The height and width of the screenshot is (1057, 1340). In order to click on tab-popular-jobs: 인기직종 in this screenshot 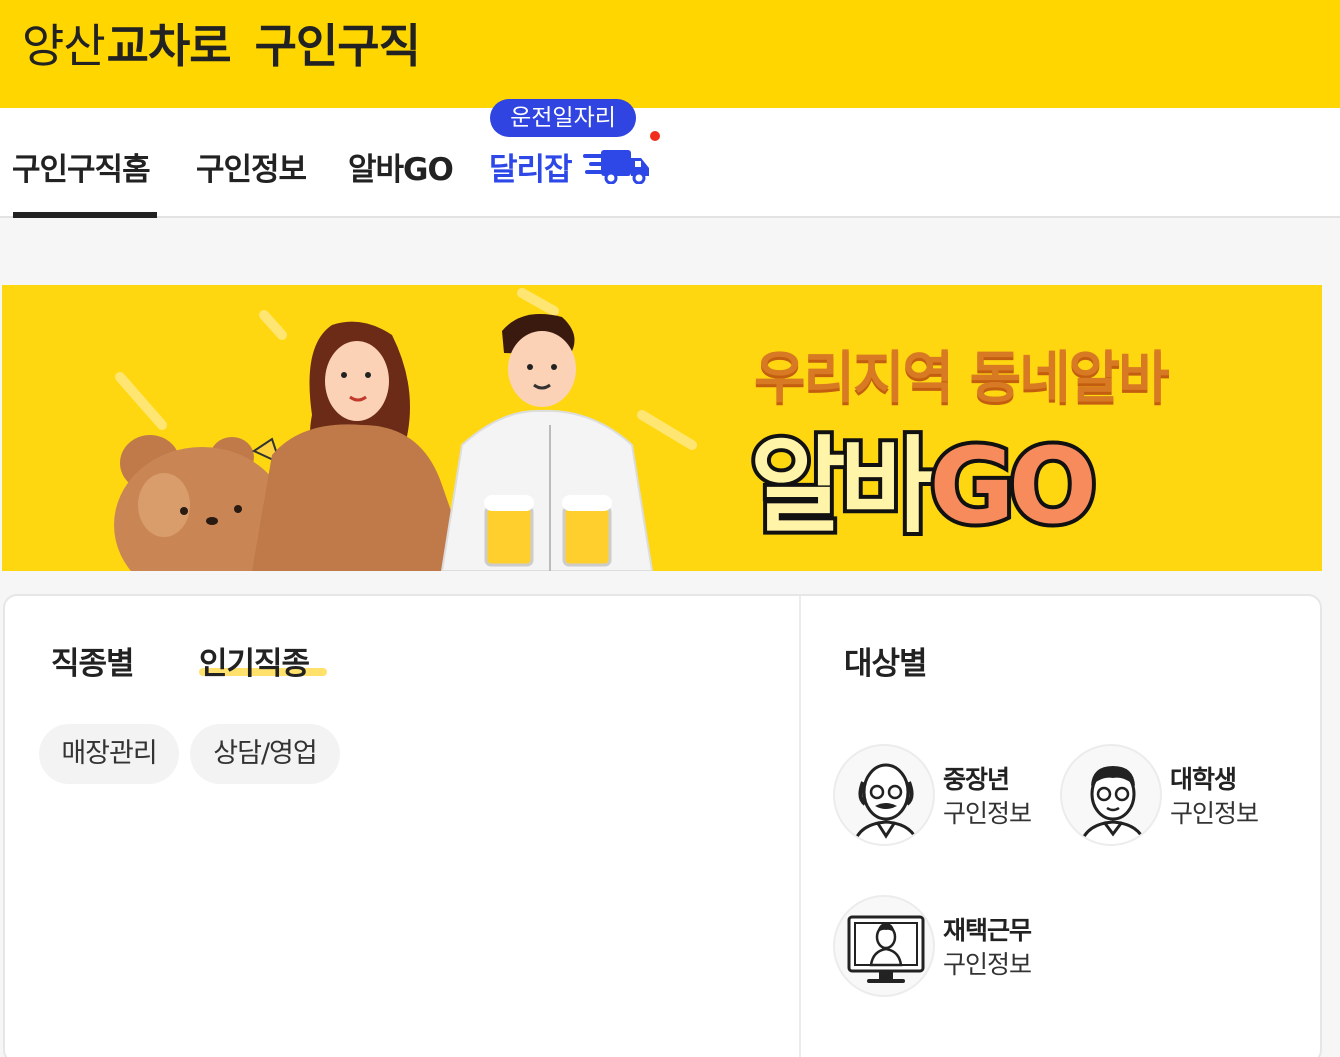, I will do `click(254, 660)`.